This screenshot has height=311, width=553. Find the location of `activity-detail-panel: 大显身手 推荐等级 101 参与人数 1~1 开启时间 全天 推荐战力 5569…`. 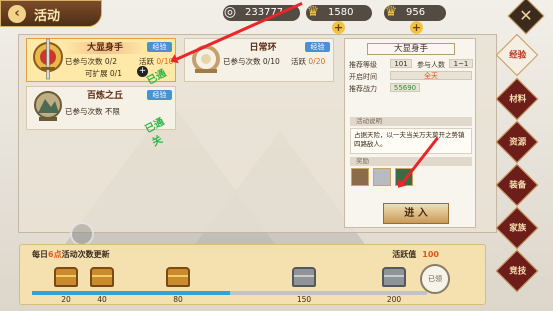

activity-detail-panel: 大显身手 推荐等级 101 参与人数 1~1 开启时间 全天 推荐战力 5569… is located at coordinates (410, 133).